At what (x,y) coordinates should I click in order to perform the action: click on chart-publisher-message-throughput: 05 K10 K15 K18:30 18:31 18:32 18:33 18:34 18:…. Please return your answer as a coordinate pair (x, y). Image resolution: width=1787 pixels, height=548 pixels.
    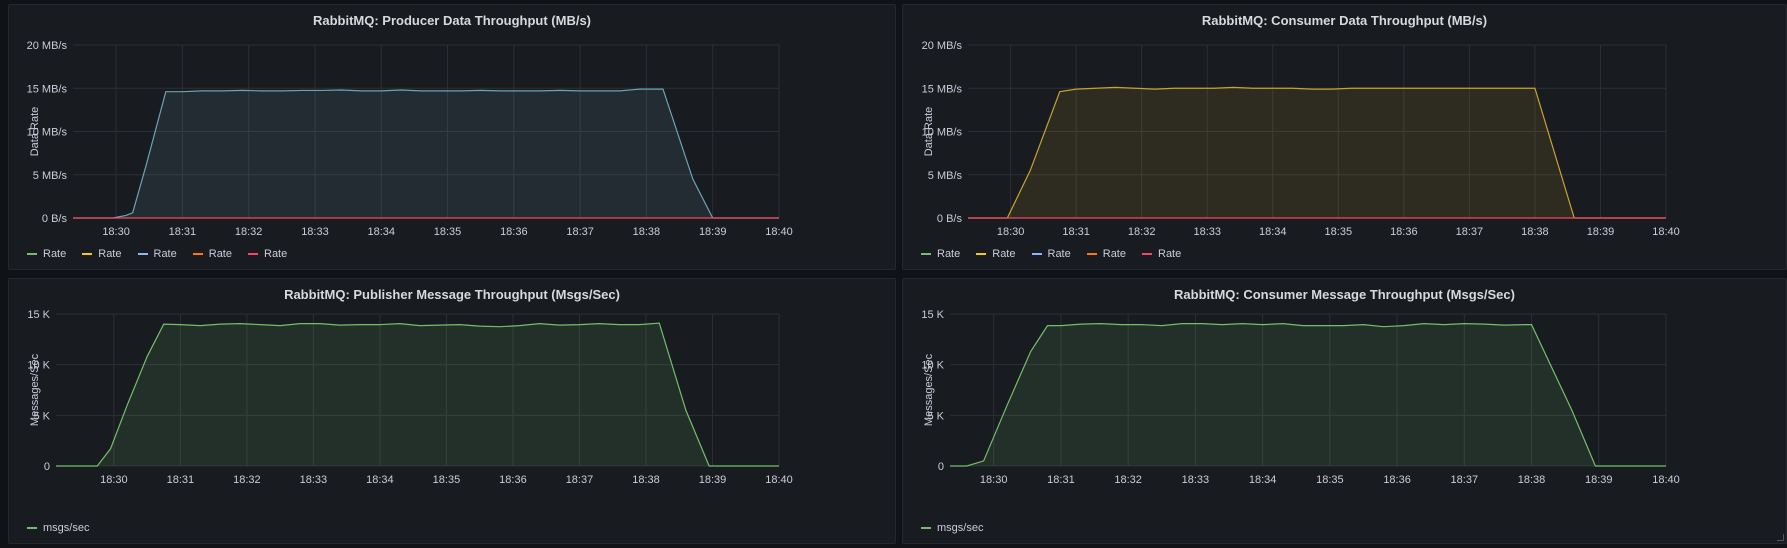
    Looking at the image, I should click on (410, 397).